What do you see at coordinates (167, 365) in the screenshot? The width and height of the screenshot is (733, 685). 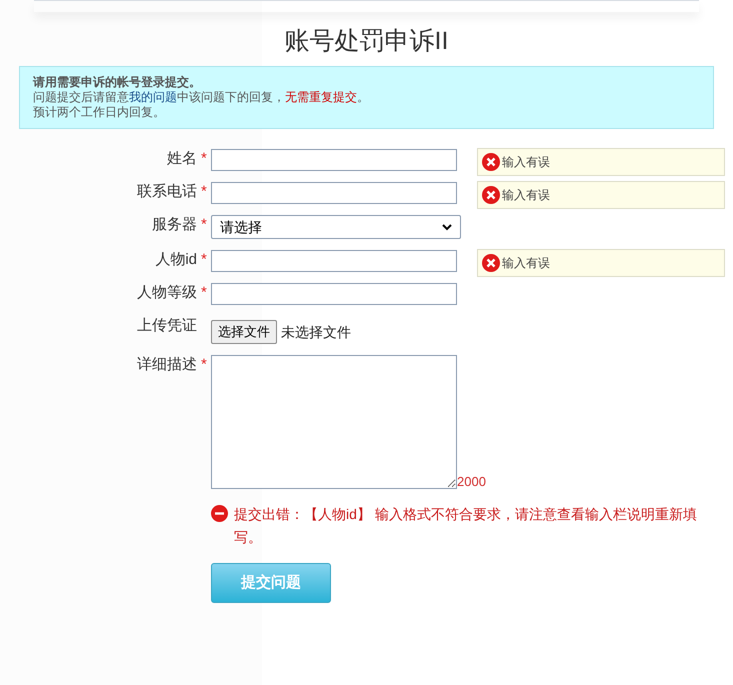 I see `field-label: 详细描述` at bounding box center [167, 365].